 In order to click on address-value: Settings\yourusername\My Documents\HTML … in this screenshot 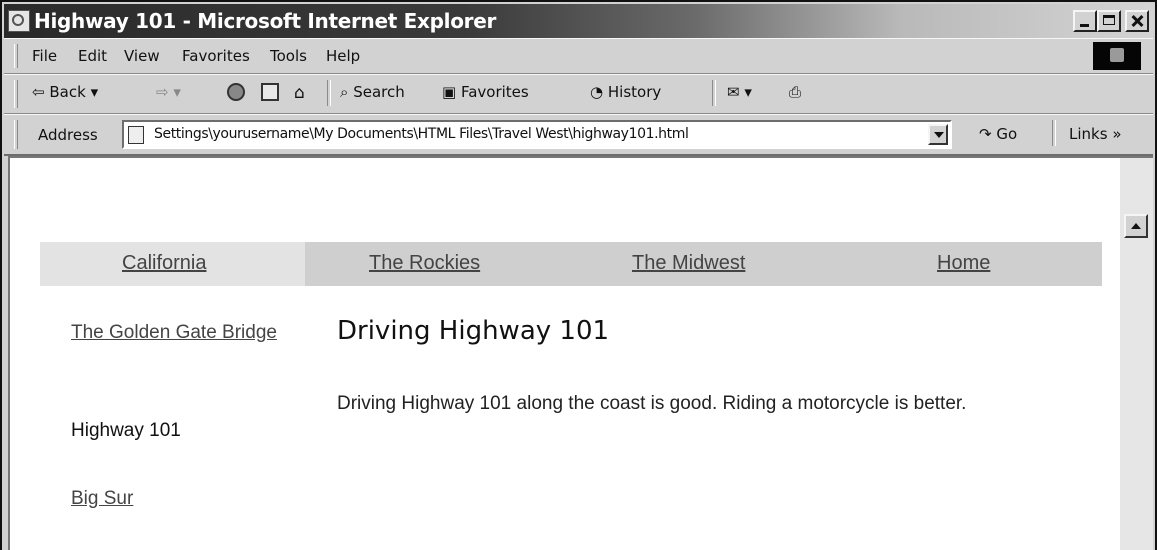, I will do `click(421, 134)`.